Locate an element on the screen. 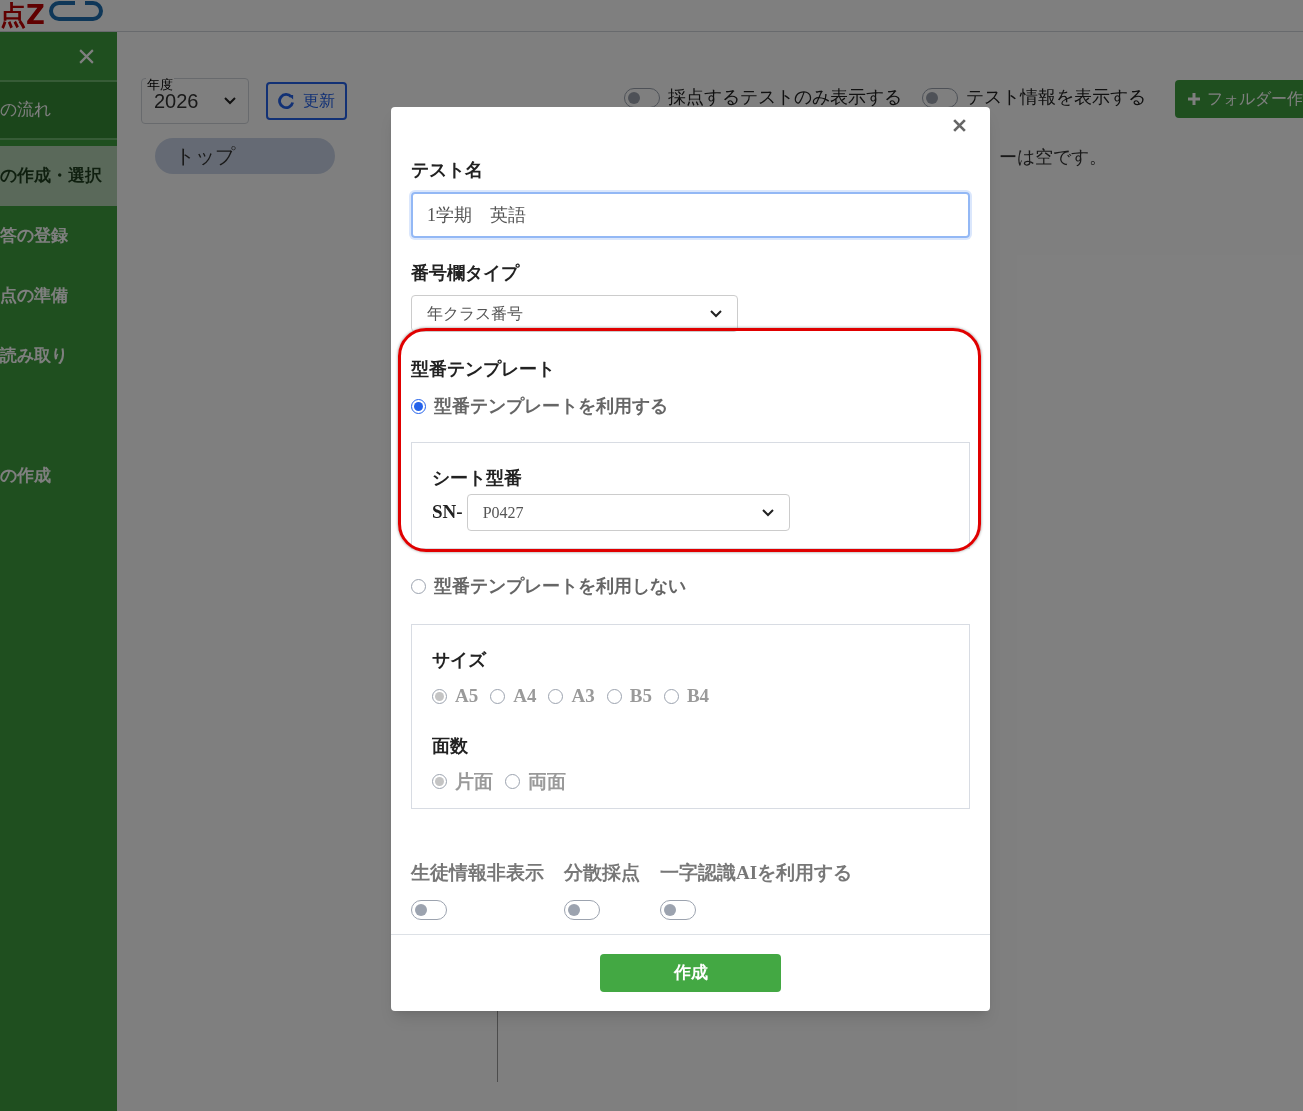 The height and width of the screenshot is (1111, 1303). radio-label: 型番テンプレートを利用しない is located at coordinates (560, 586).